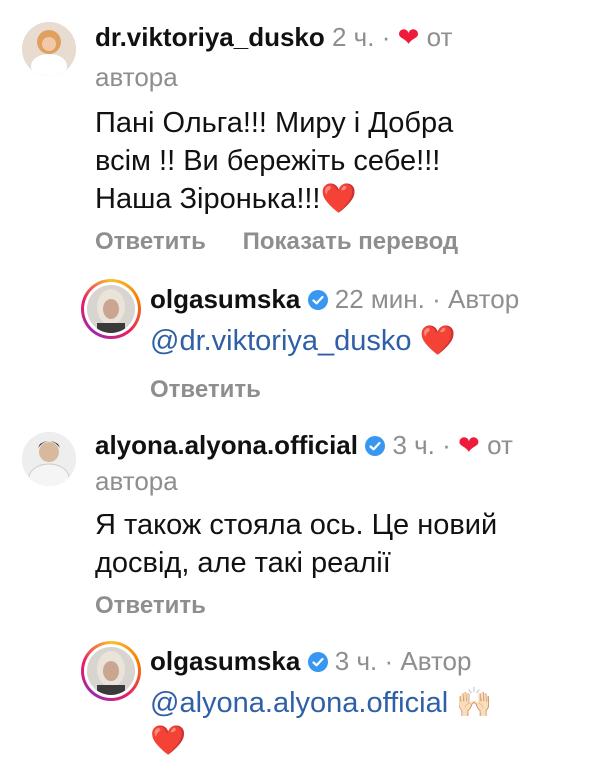 The image size is (600, 774). I want to click on username: dr.viktoriya_dusko, so click(210, 37).